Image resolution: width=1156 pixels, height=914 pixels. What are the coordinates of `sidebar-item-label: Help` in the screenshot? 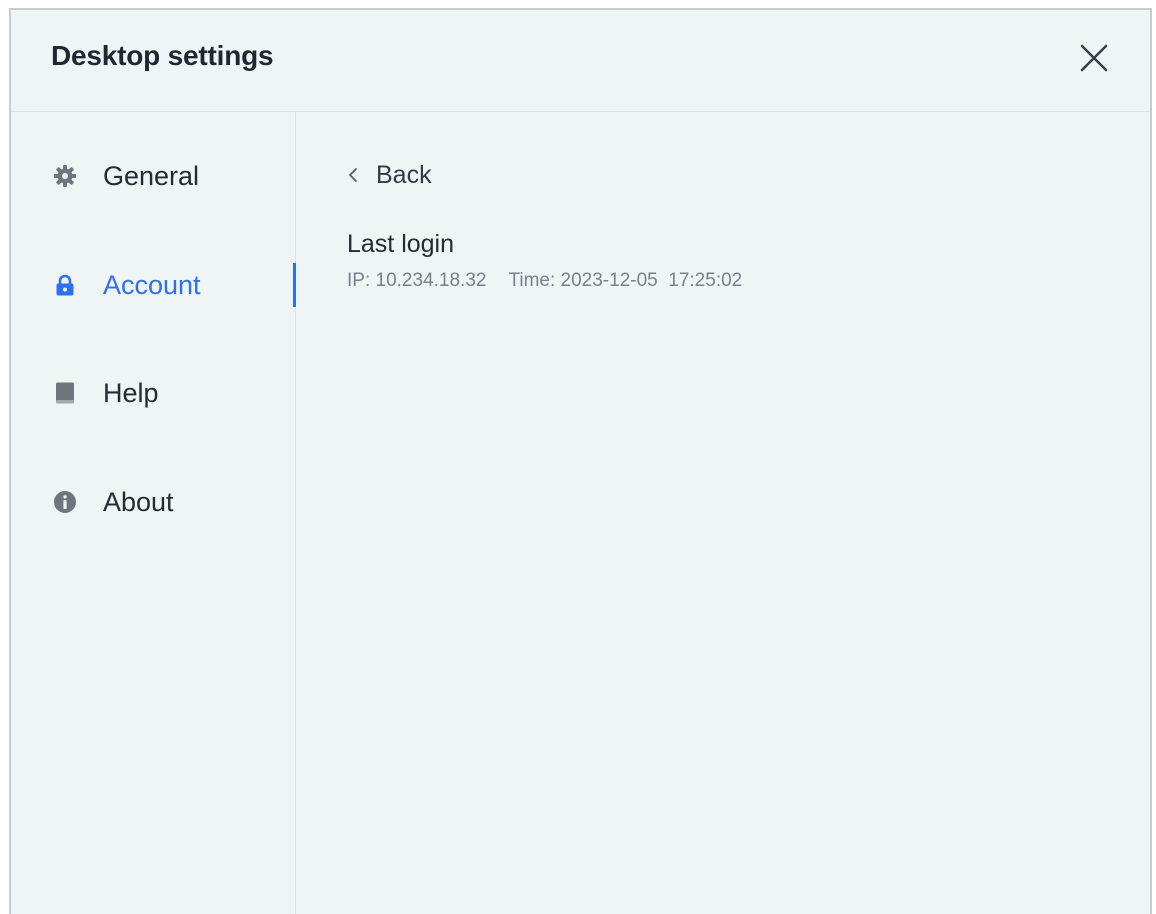 It's located at (131, 393).